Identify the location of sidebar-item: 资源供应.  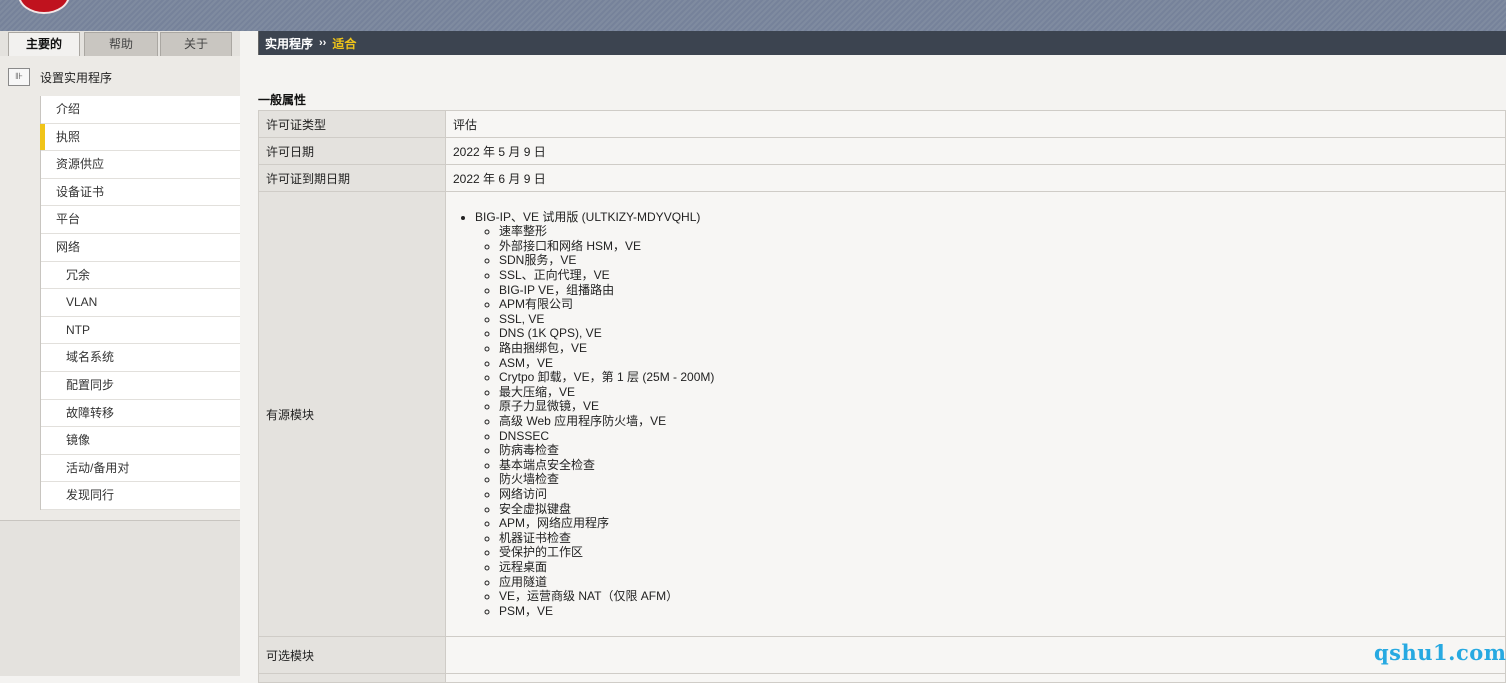
(141, 165).